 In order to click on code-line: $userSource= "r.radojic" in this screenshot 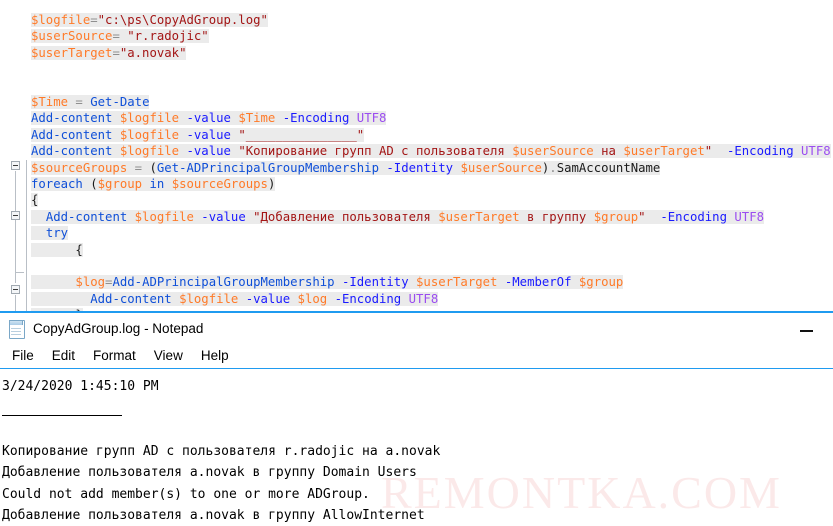, I will do `click(120, 36)`.